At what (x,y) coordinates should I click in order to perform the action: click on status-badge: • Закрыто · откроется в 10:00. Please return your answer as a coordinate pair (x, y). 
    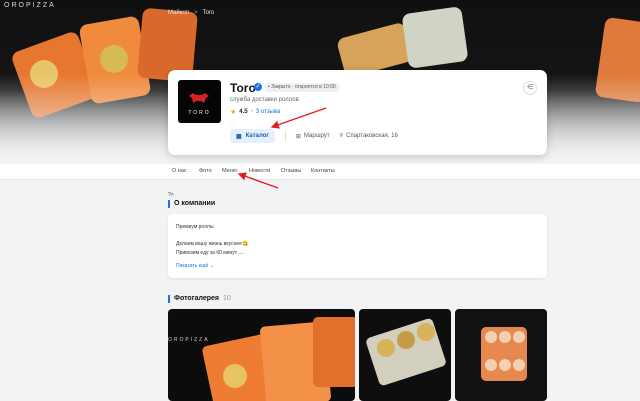
    Looking at the image, I should click on (302, 87).